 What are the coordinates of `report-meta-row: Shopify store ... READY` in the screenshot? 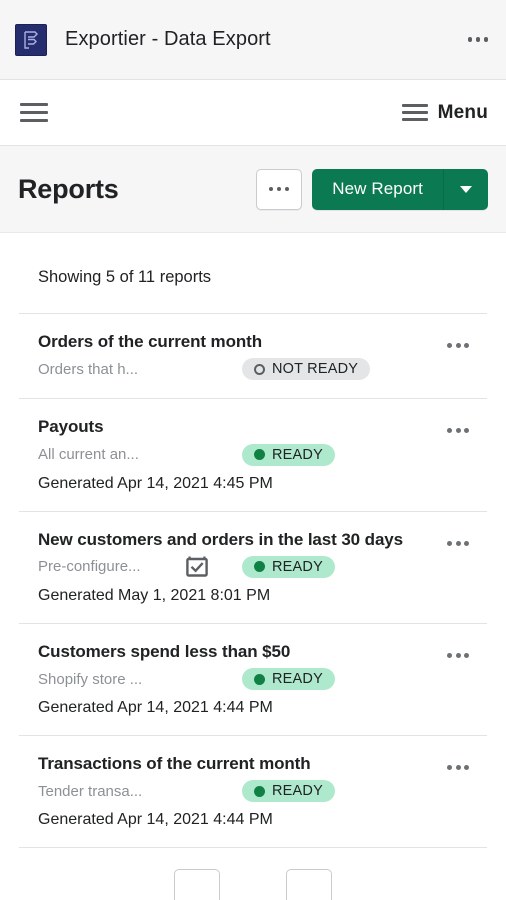 It's located at (253, 679).